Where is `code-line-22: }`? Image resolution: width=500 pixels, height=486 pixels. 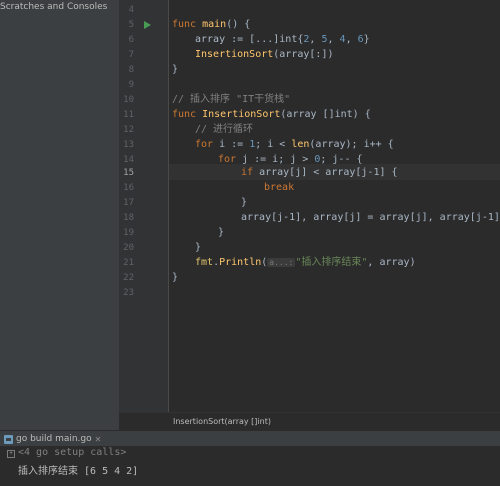 code-line-22: } is located at coordinates (175, 277).